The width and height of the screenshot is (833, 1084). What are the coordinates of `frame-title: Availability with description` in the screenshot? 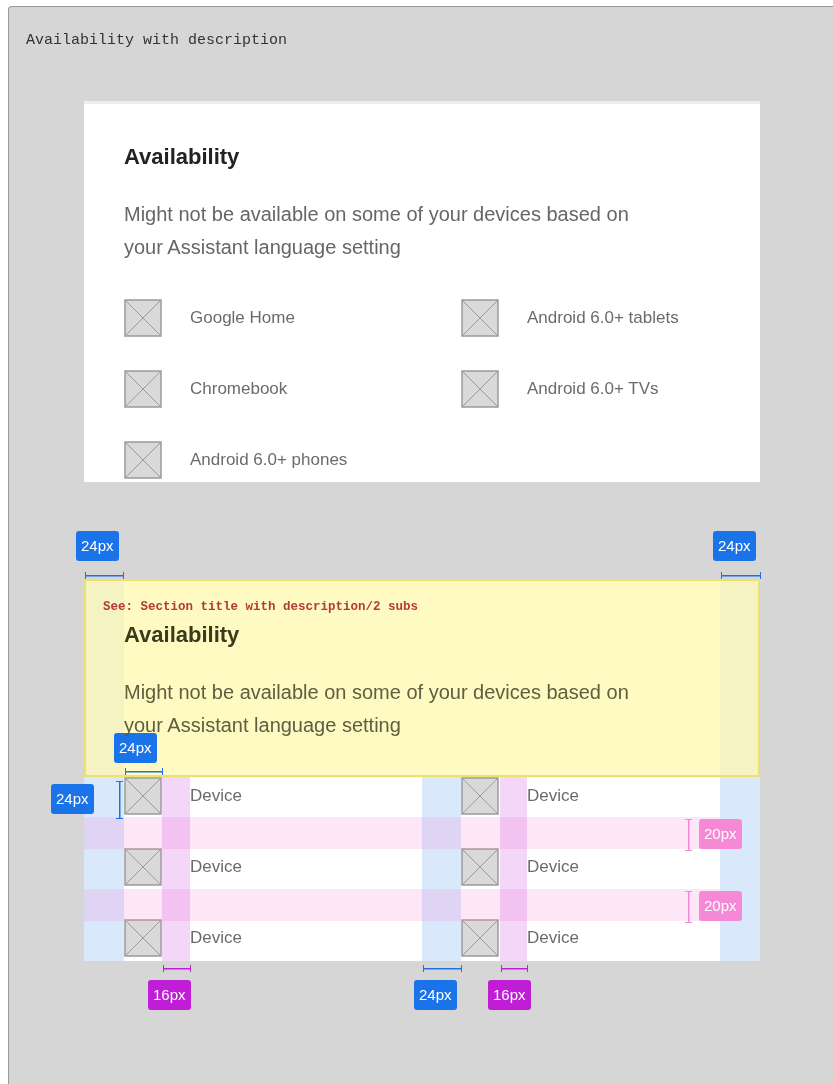 It's located at (157, 41).